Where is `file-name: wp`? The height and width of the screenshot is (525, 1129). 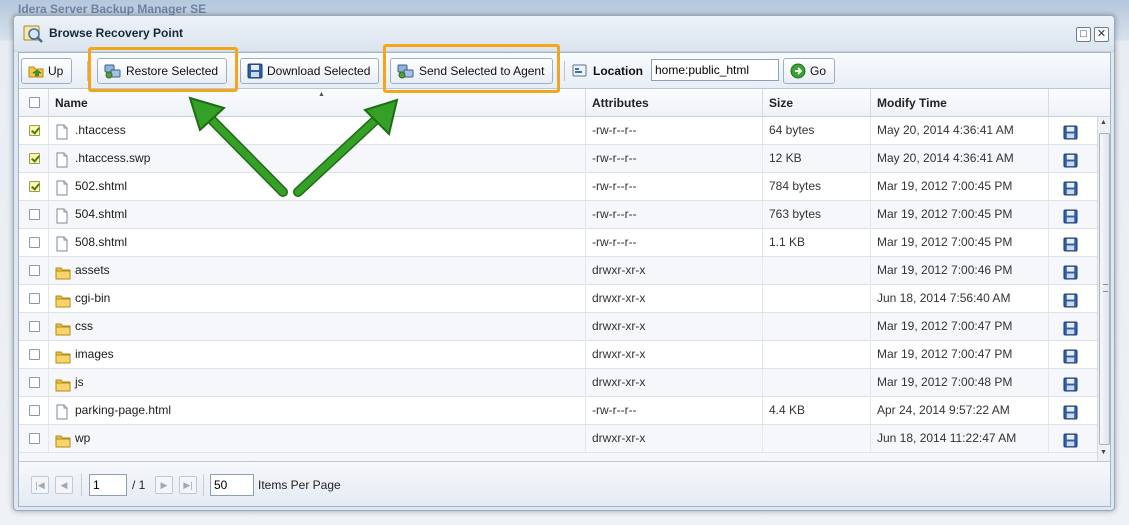 file-name: wp is located at coordinates (82, 438).